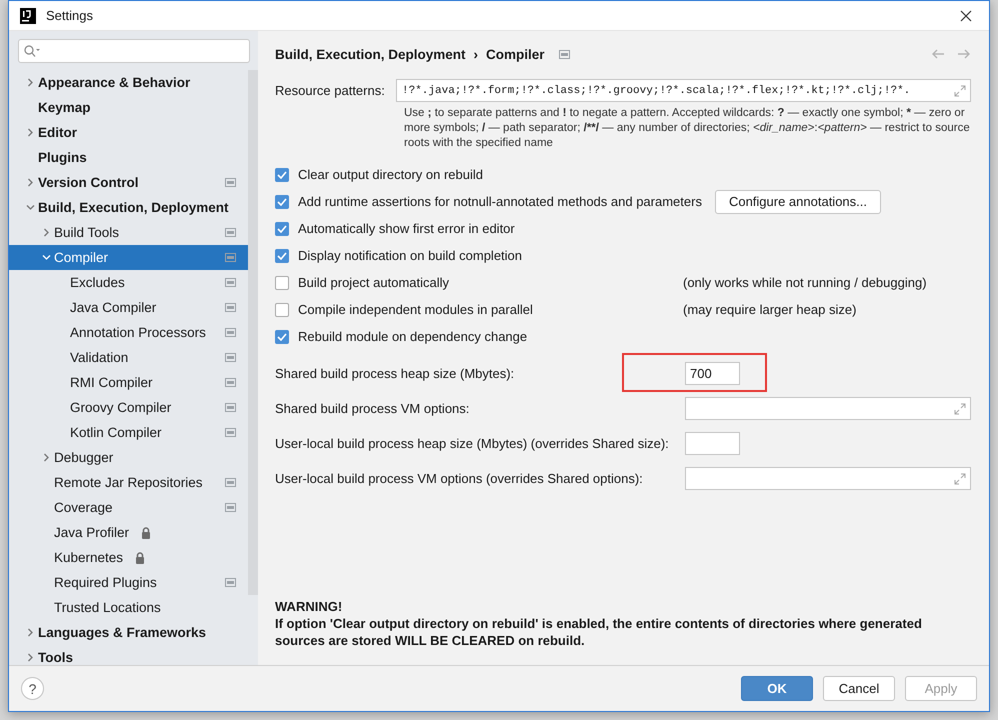 Image resolution: width=998 pixels, height=720 pixels. I want to click on tree-item: Excludes, so click(128, 282).